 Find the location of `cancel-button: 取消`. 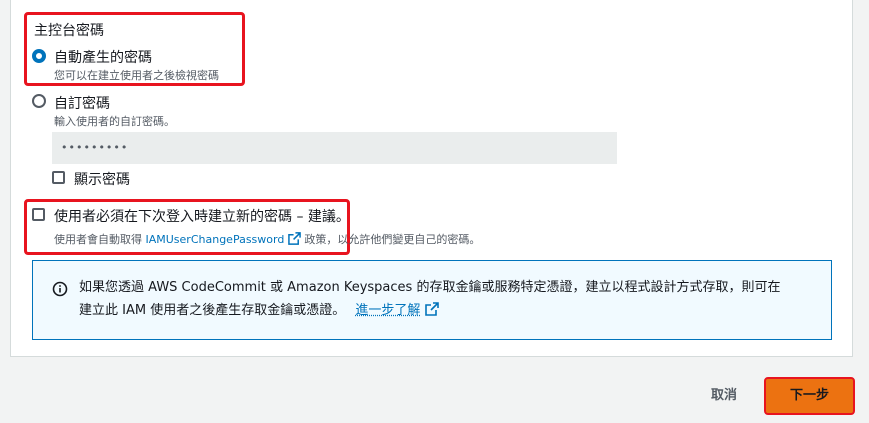

cancel-button: 取消 is located at coordinates (724, 396).